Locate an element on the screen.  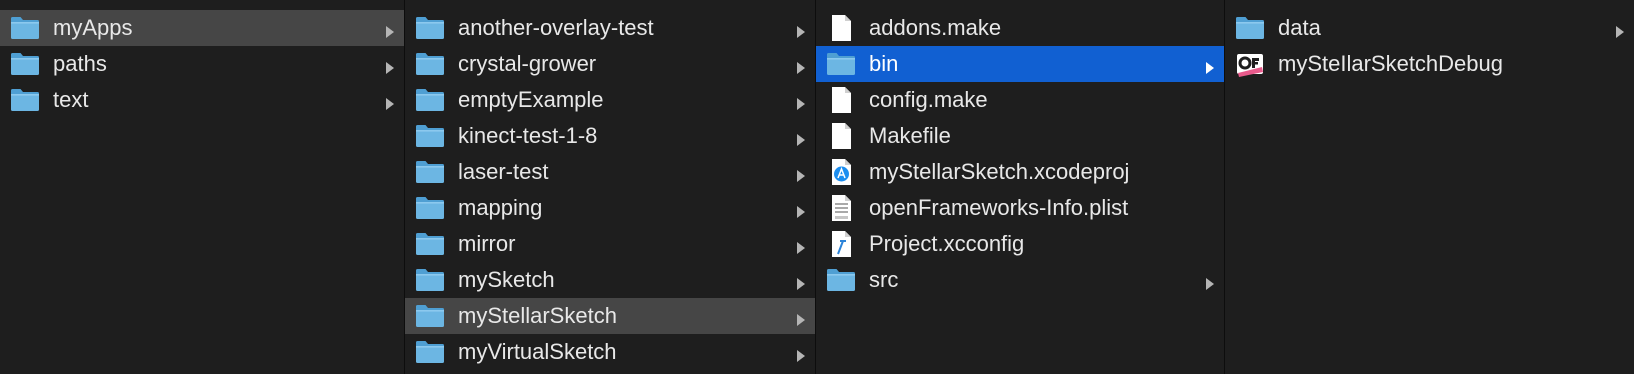
item-label: mirror is located at coordinates (487, 243).